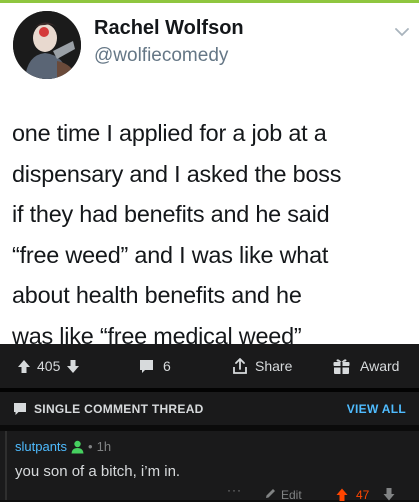 The height and width of the screenshot is (502, 419). I want to click on share-button: Share, so click(262, 366).